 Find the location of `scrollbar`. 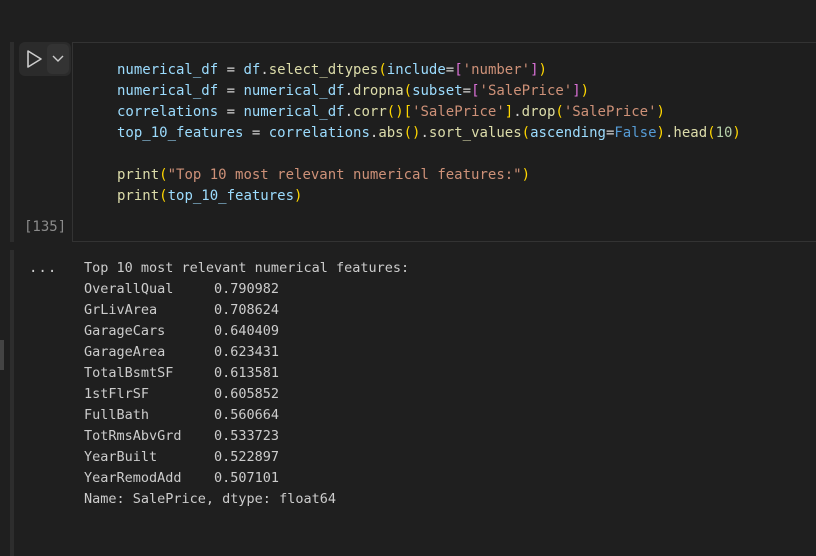

scrollbar is located at coordinates (2, 355).